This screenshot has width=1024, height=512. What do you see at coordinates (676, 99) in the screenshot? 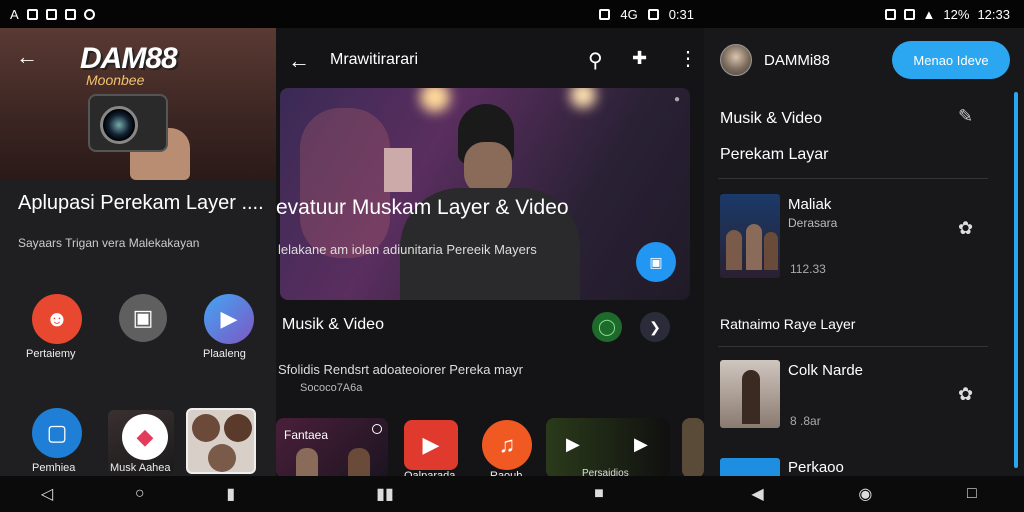
I see `badge-icon: ●` at bounding box center [676, 99].